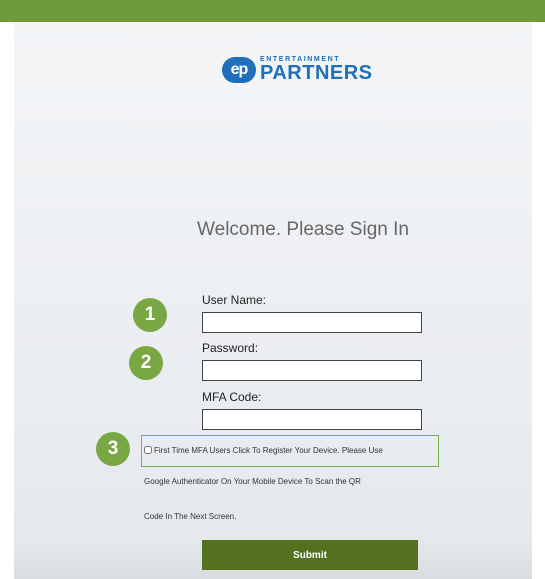  I want to click on step-badge-3: 3, so click(113, 449).